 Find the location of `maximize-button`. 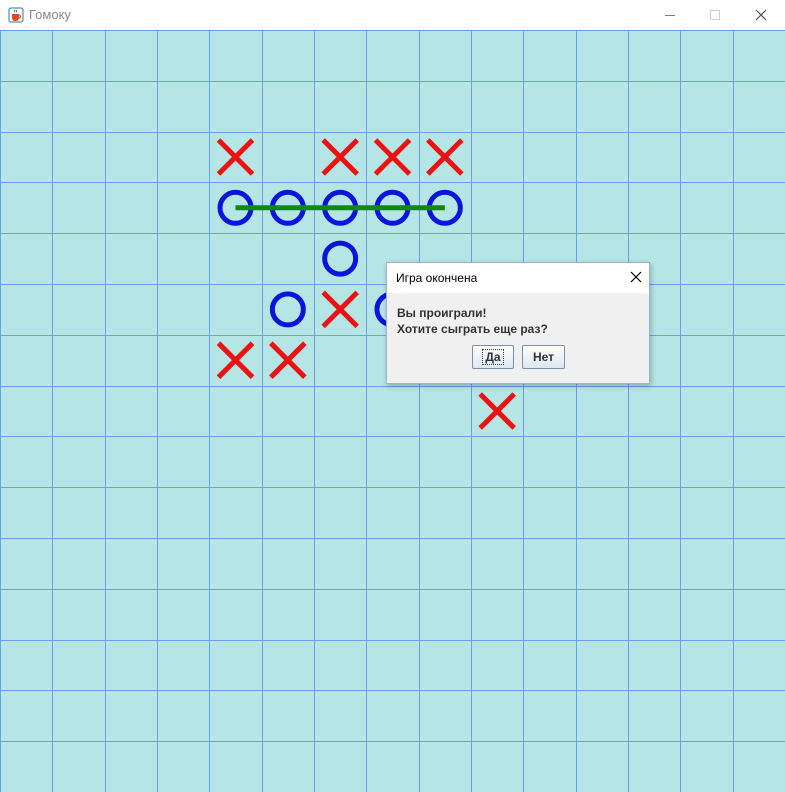

maximize-button is located at coordinates (715, 15).